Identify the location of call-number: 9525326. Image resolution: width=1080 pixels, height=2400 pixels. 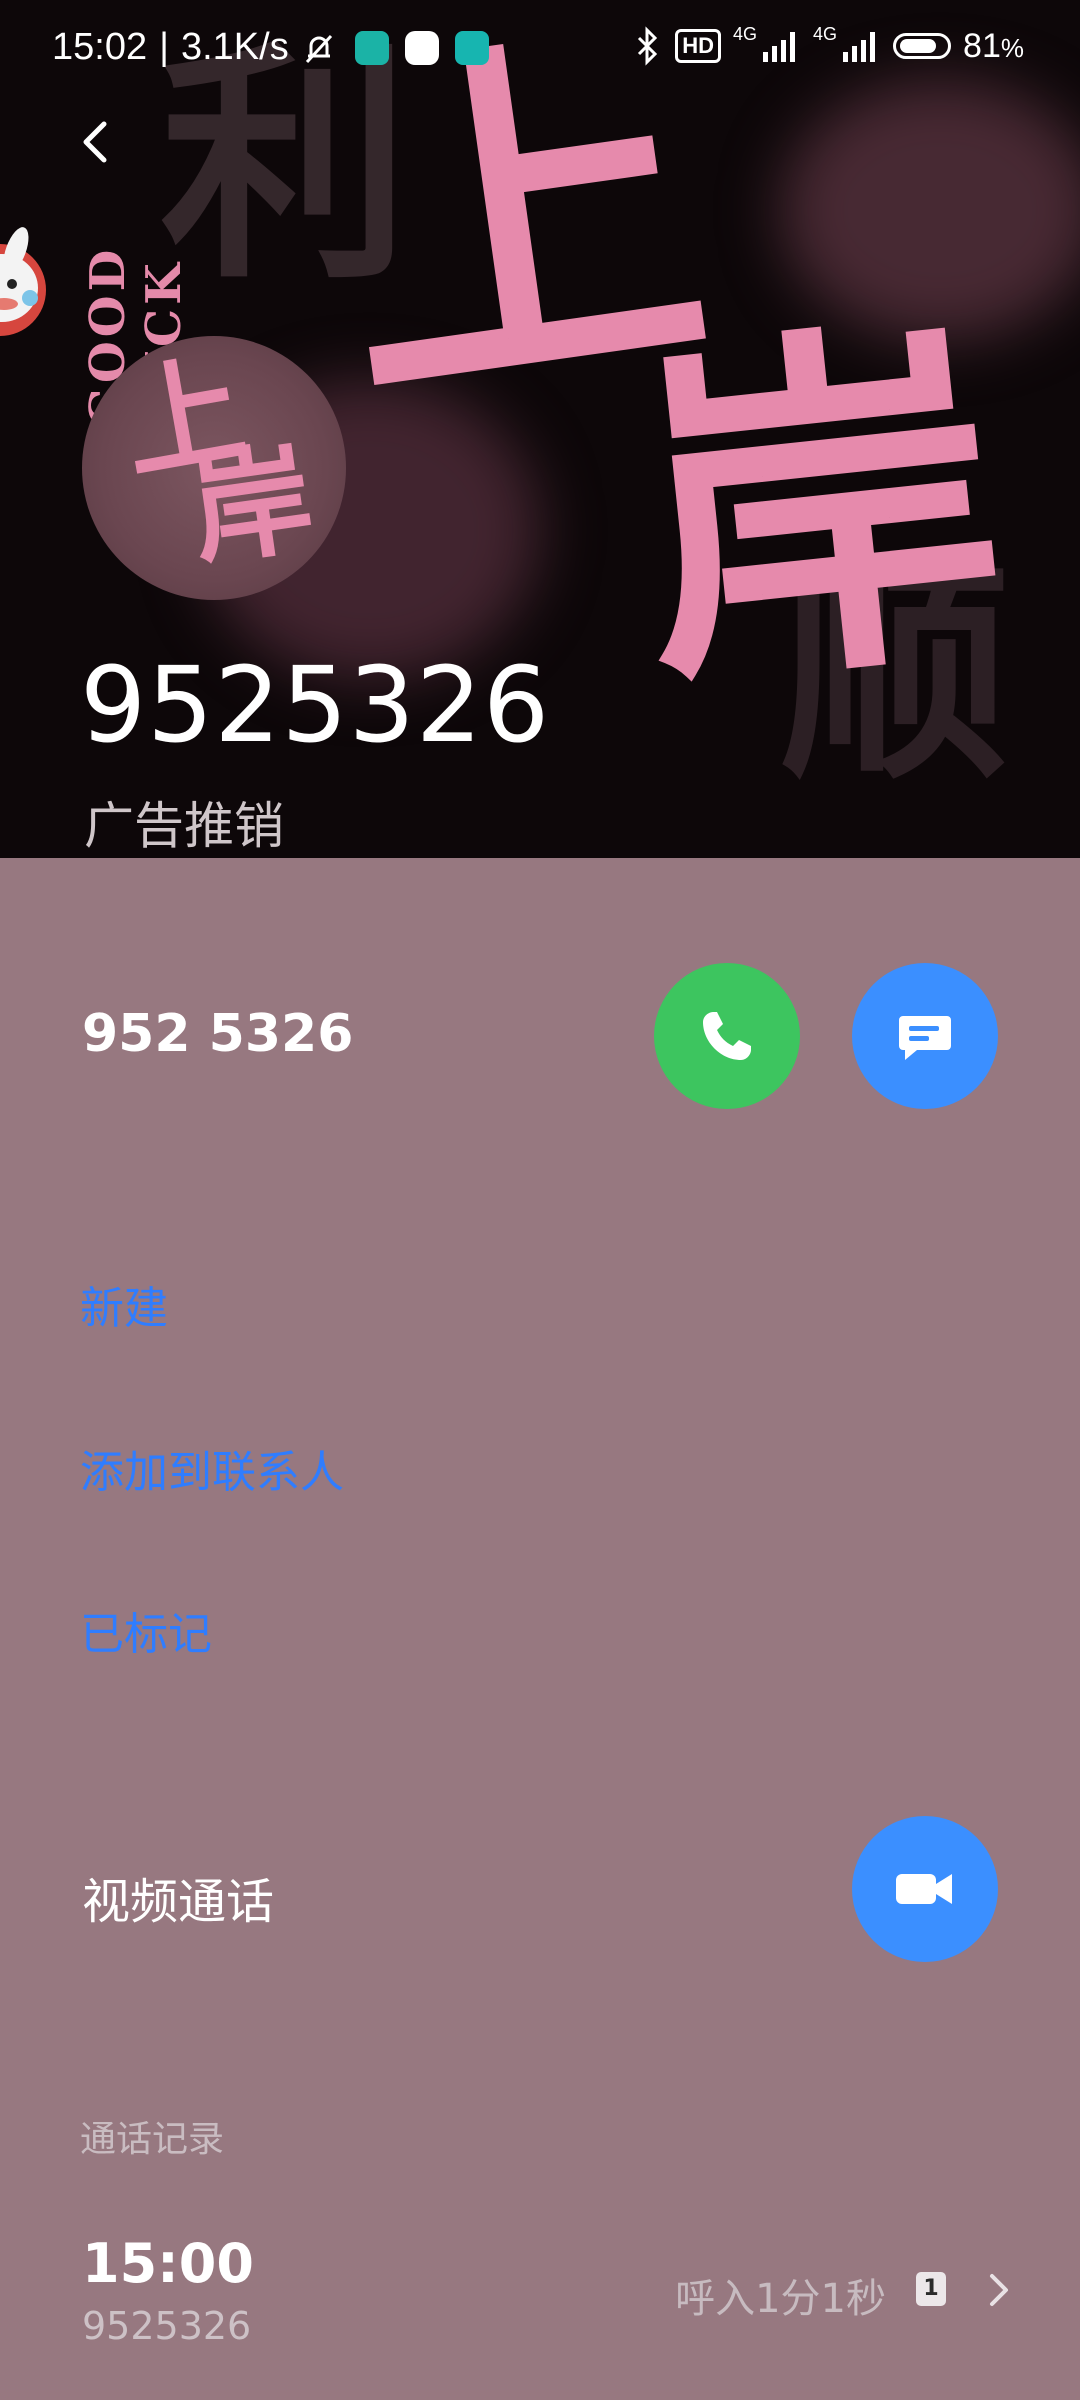
(167, 2326).